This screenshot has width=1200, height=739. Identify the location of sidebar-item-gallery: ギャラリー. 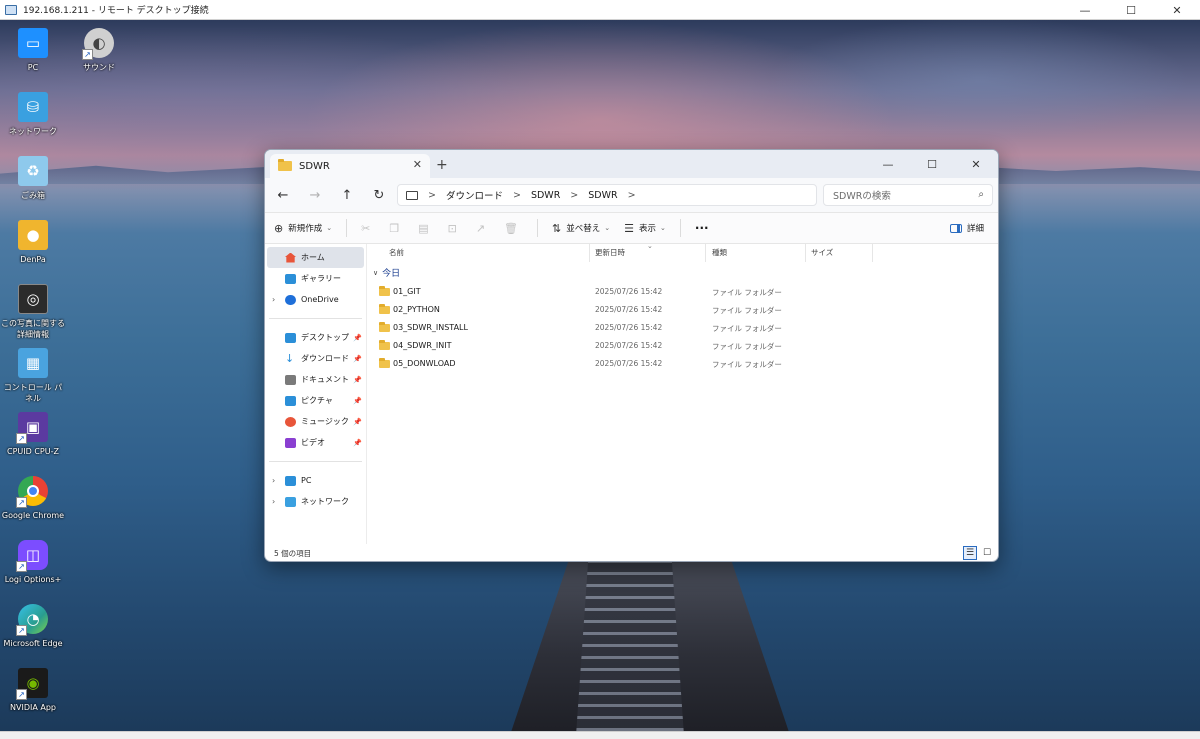
(315, 278).